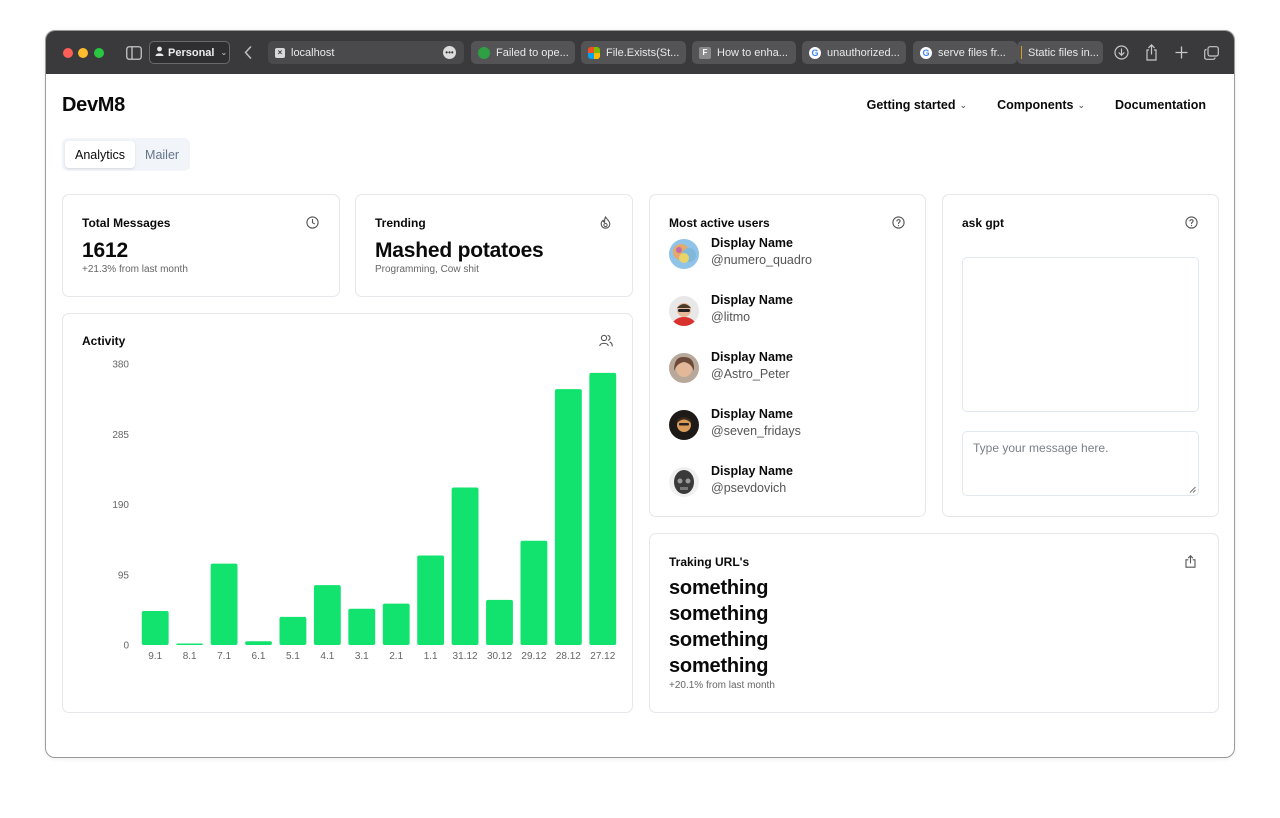 The height and width of the screenshot is (818, 1280). Describe the element at coordinates (120, 435) in the screenshot. I see `y-tick-label: 285` at that location.